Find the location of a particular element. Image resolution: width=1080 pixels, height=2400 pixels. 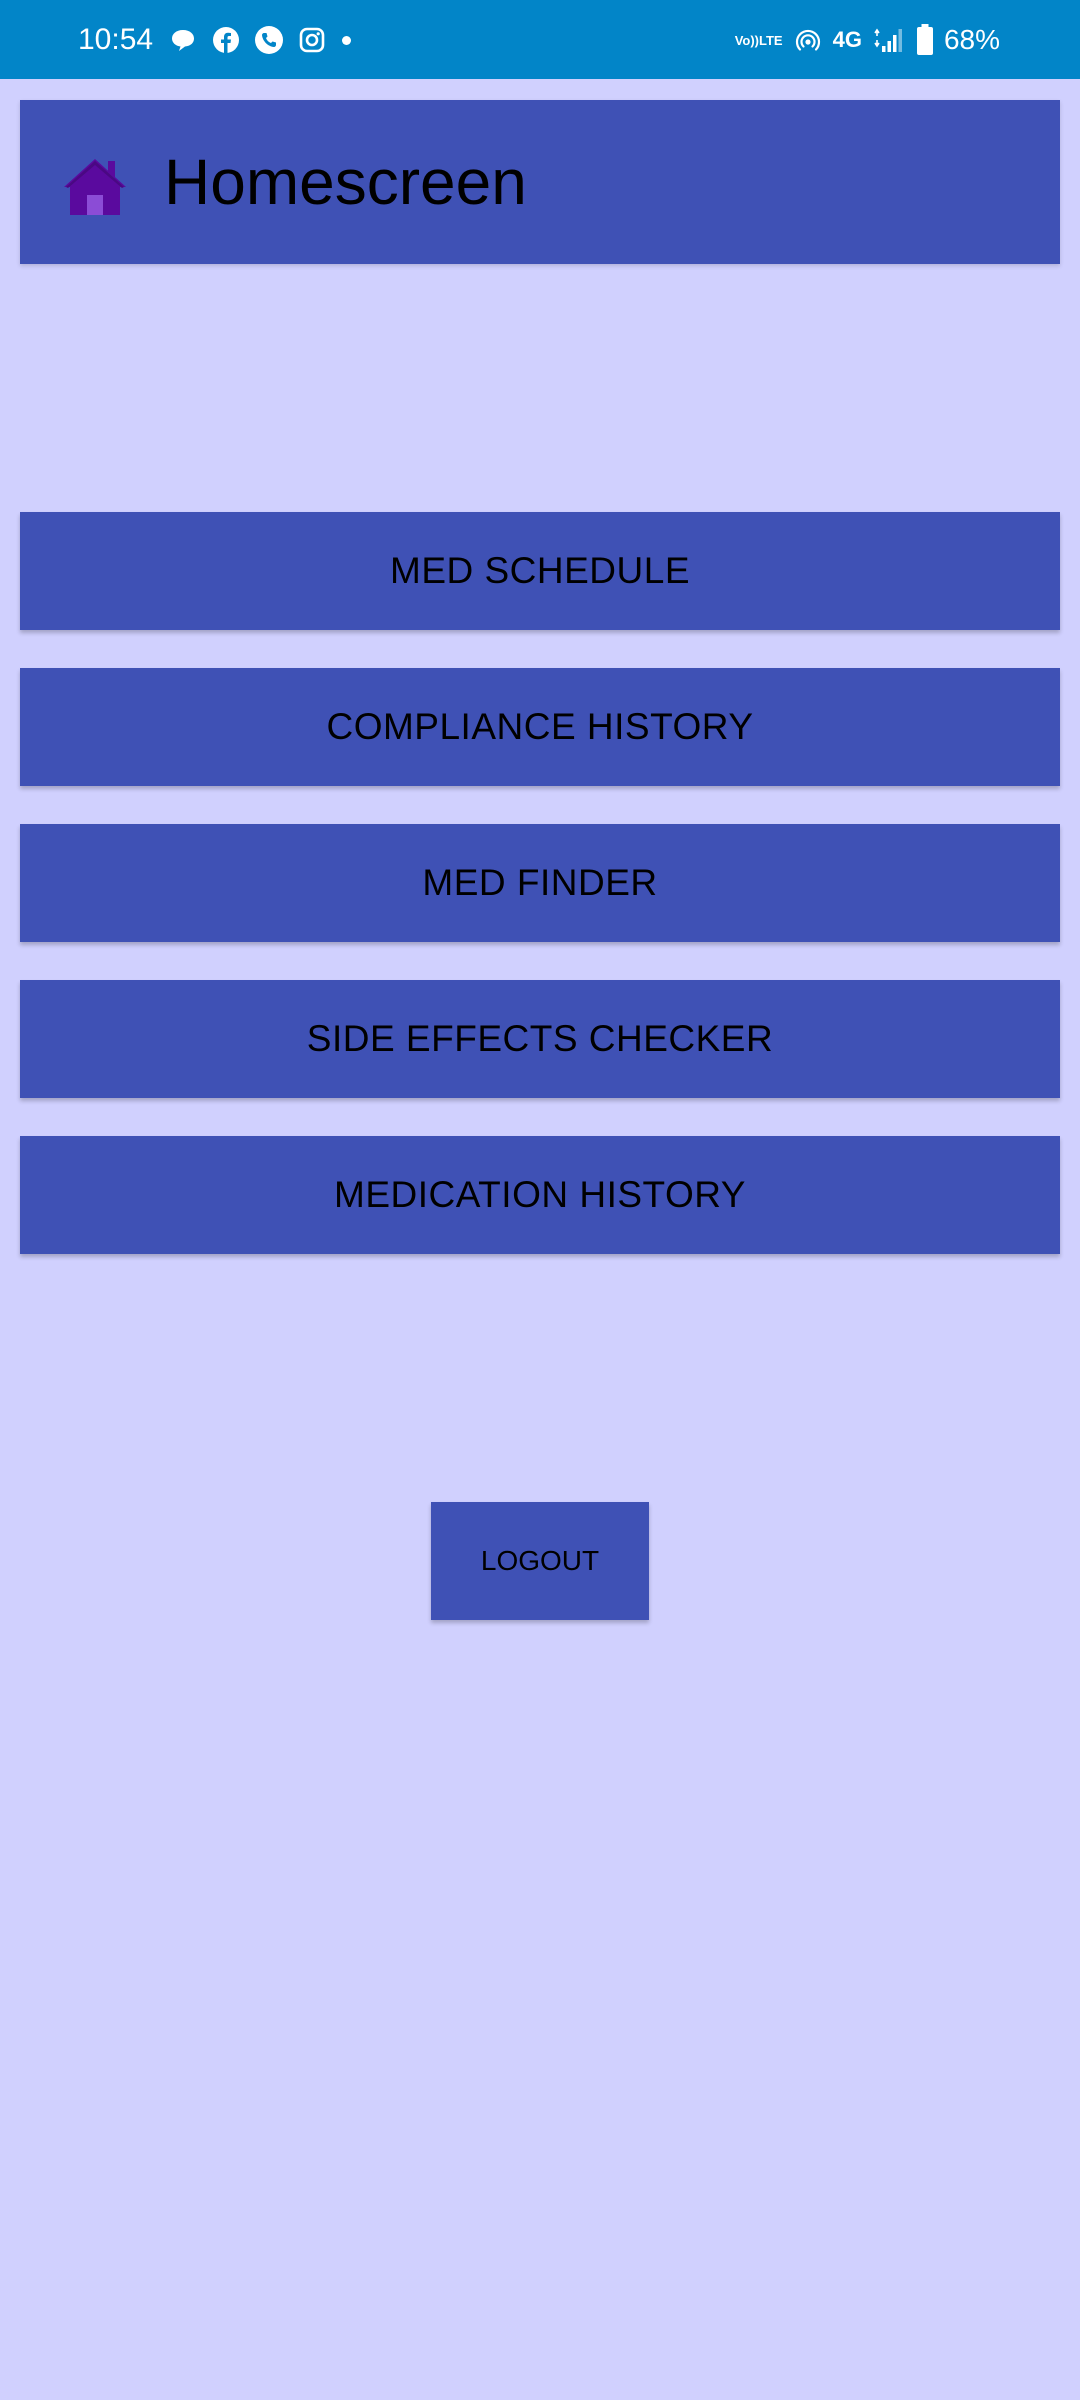

more-dot-icon is located at coordinates (346, 40).